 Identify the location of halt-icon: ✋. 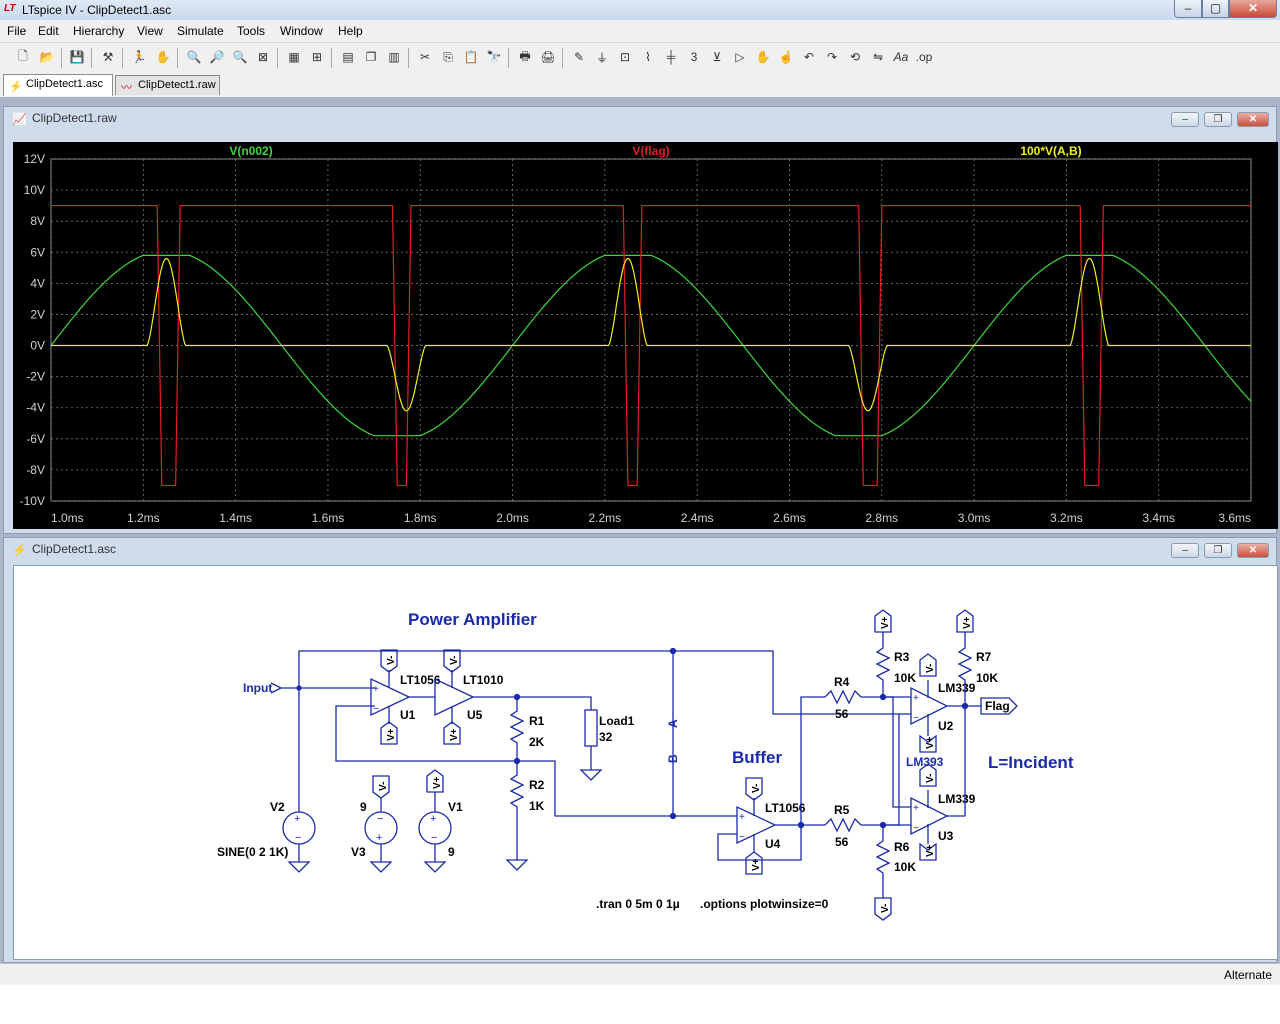
(163, 57).